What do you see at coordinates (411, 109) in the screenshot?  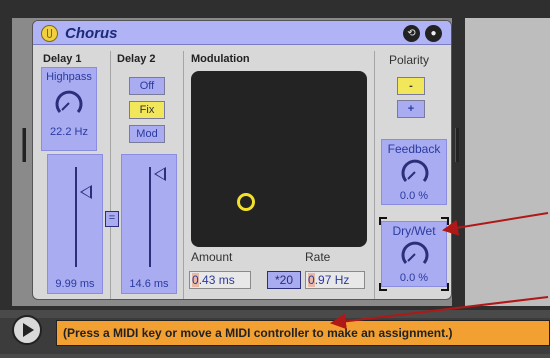 I see `polarity-plus-button: +` at bounding box center [411, 109].